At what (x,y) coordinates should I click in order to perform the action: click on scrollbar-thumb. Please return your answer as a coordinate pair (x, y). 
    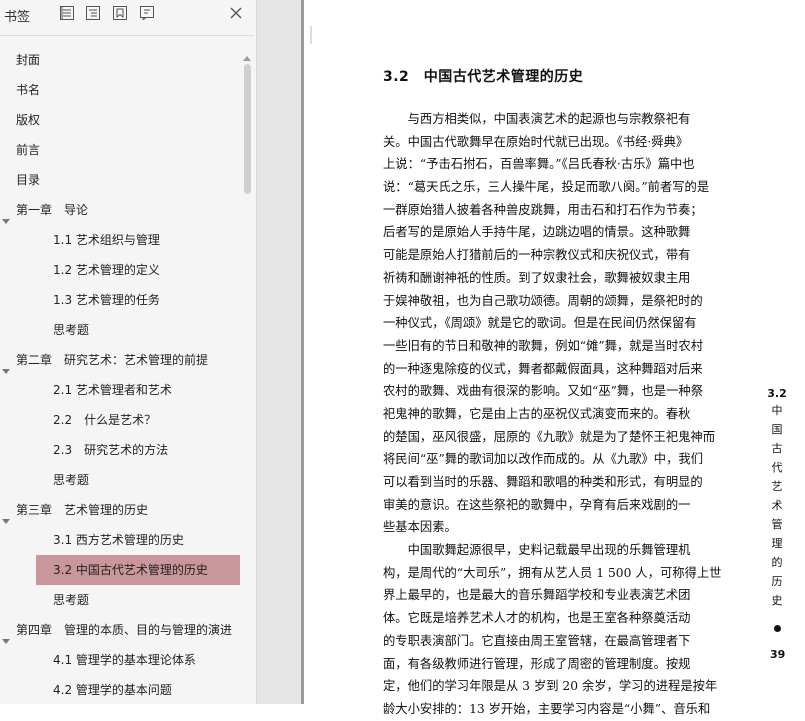
    Looking at the image, I should click on (247, 129).